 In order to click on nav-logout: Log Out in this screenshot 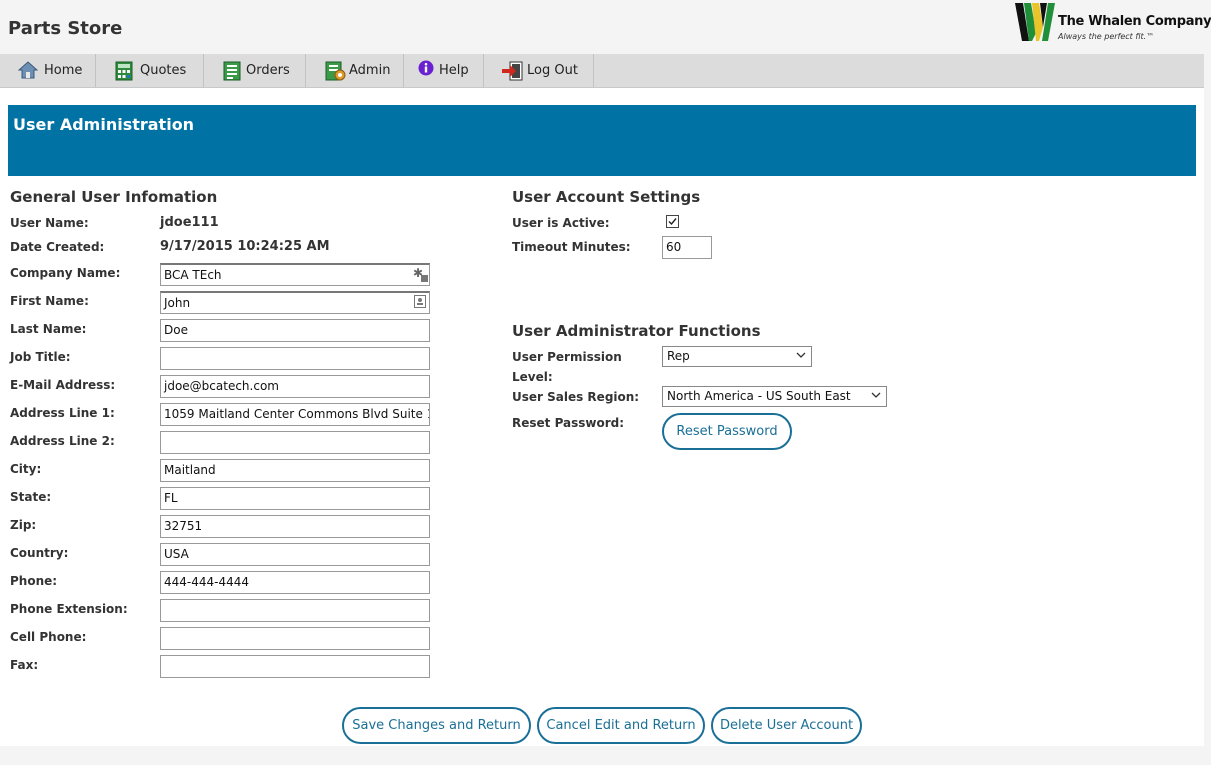, I will do `click(539, 70)`.